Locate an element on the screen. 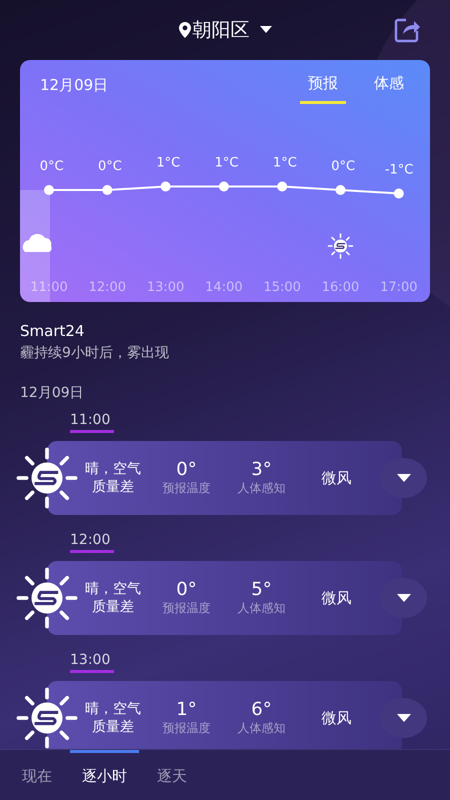 The image size is (450, 800). time-label: 16:00 is located at coordinates (341, 287).